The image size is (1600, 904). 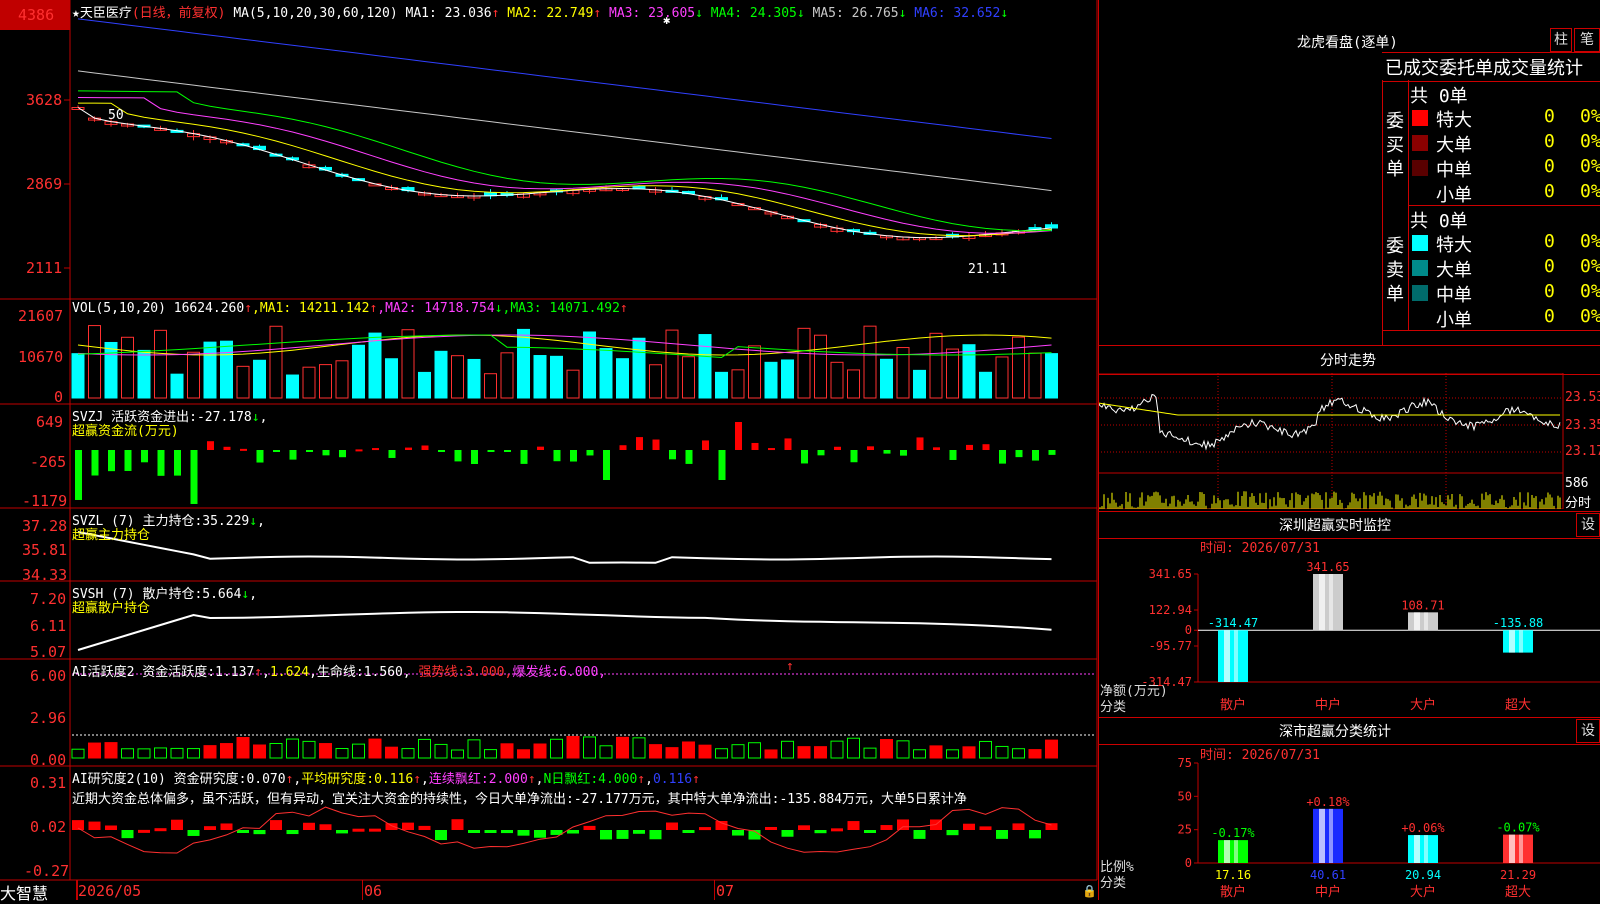 What do you see at coordinates (1492, 67) in the screenshot?
I see `lhb-tabs: 已成交委托单成交量统计` at bounding box center [1492, 67].